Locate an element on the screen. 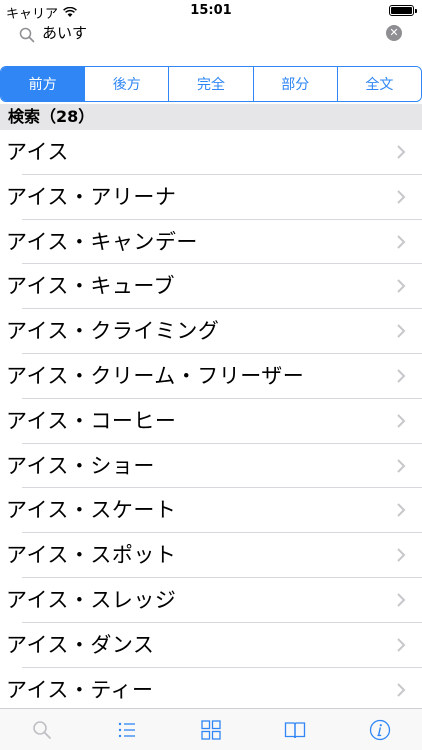  tab-search is located at coordinates (42, 729).